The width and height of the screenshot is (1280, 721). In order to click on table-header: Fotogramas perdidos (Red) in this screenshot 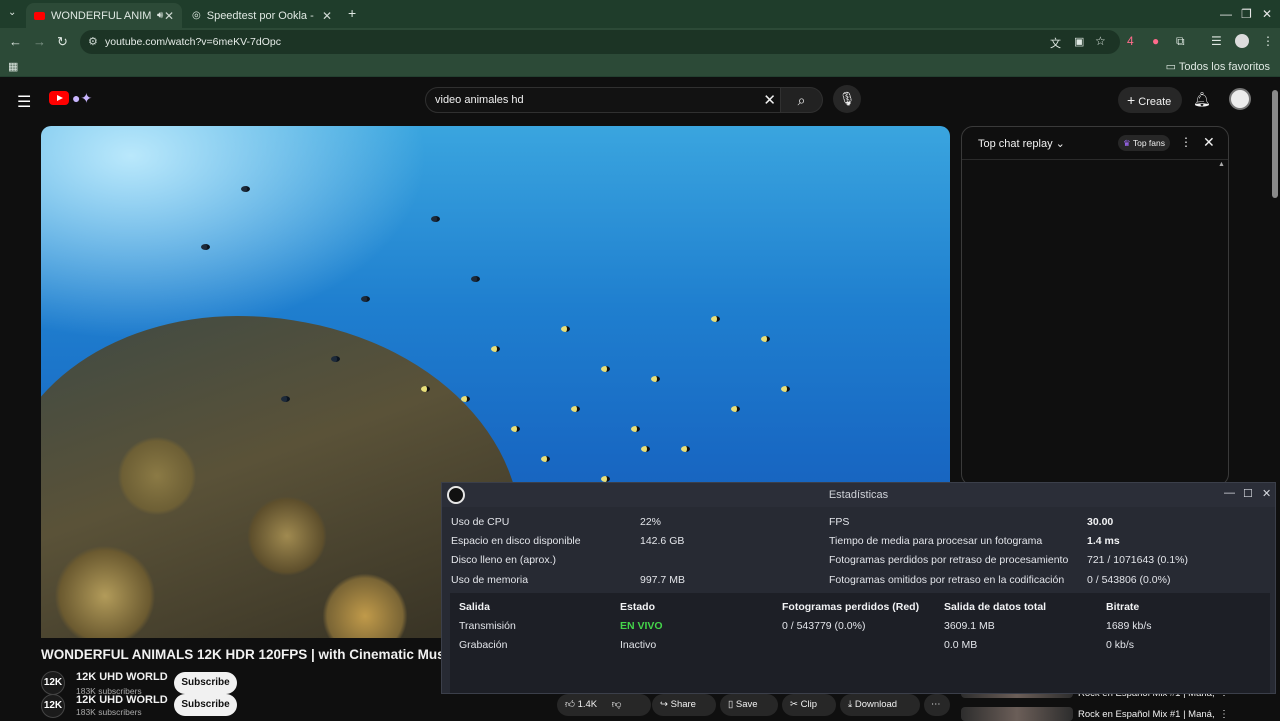, I will do `click(851, 607)`.